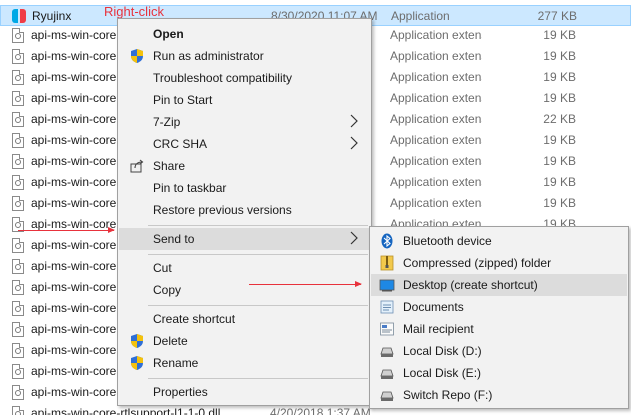 The image size is (631, 415). What do you see at coordinates (244, 341) in the screenshot?
I see `menu-item-delete: Delete` at bounding box center [244, 341].